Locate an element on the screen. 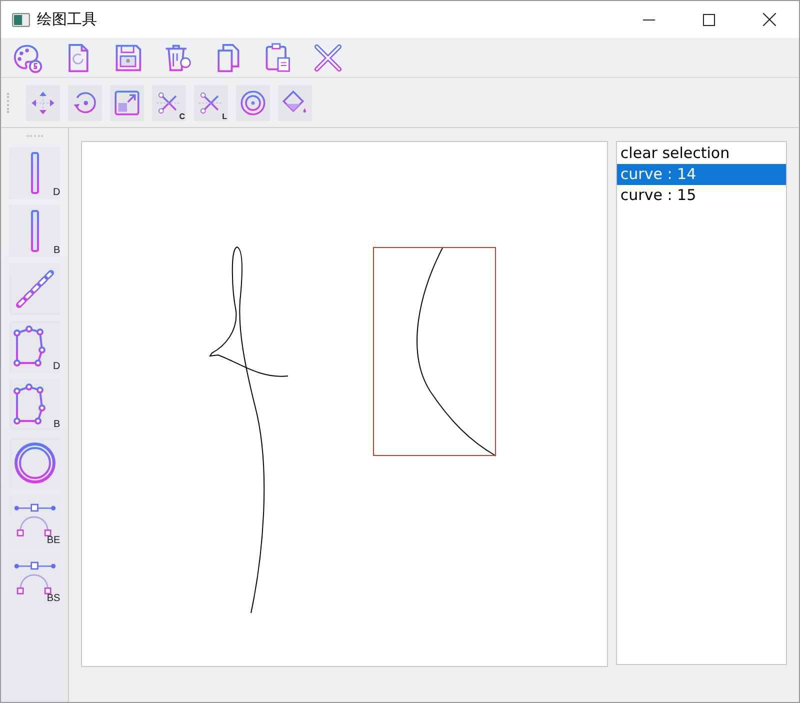  chain-tool-button is located at coordinates (34, 289).